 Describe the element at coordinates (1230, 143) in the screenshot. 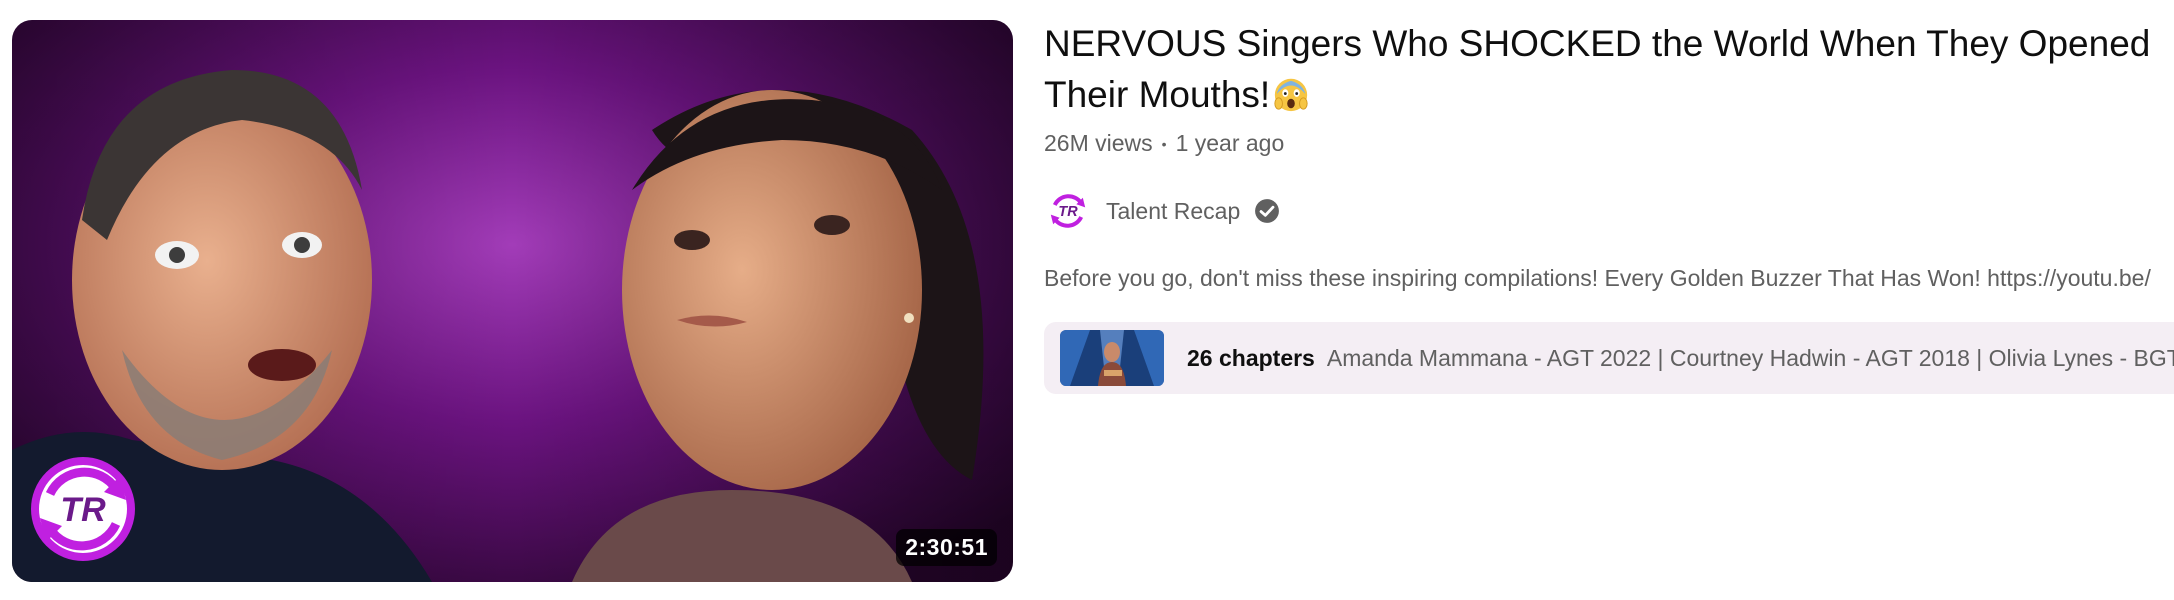

I see `upload-age: 1 year ago` at that location.